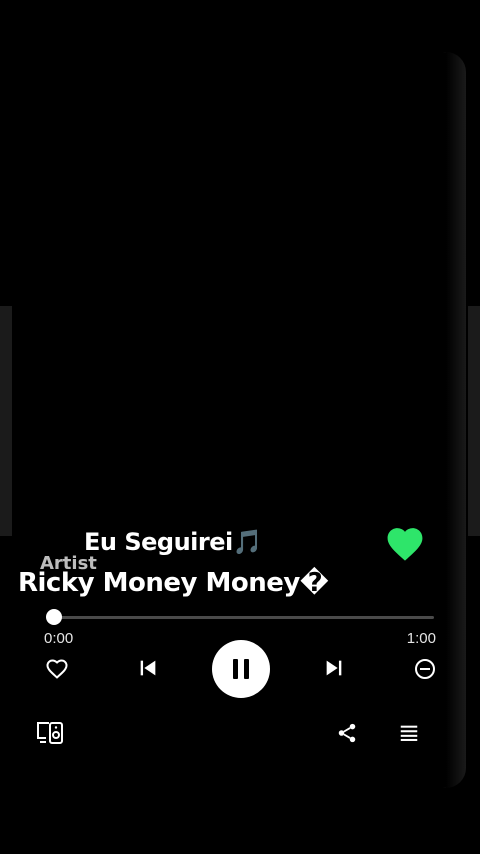 The image size is (480, 854). Describe the element at coordinates (421, 638) in the screenshot. I see `time-total: 1:00` at that location.